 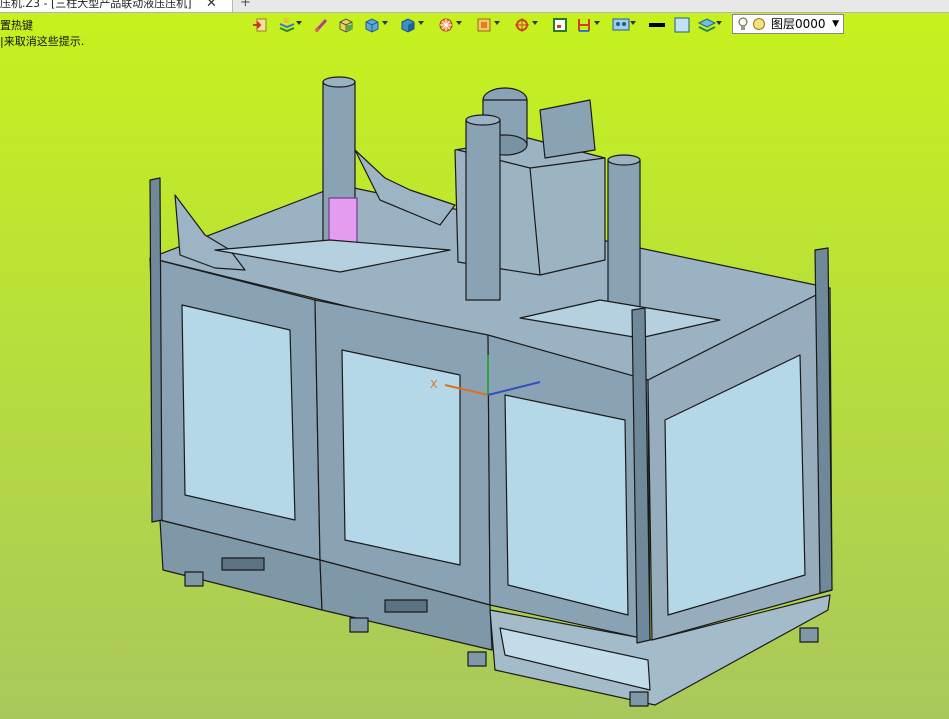 I want to click on dimension-icon, so click(x=584, y=25).